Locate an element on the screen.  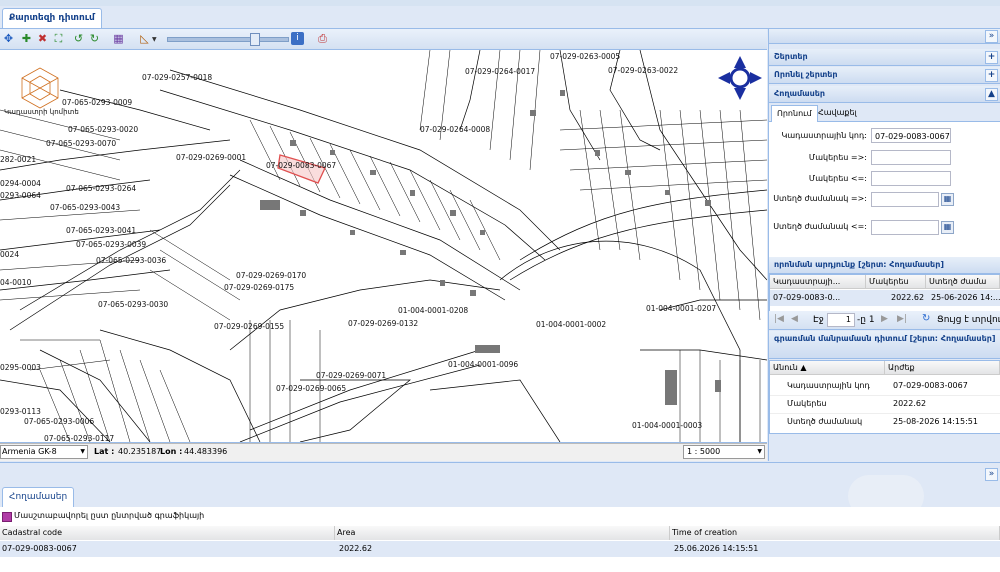
map-label: 07-065-0293-0020 is located at coordinates (103, 129).